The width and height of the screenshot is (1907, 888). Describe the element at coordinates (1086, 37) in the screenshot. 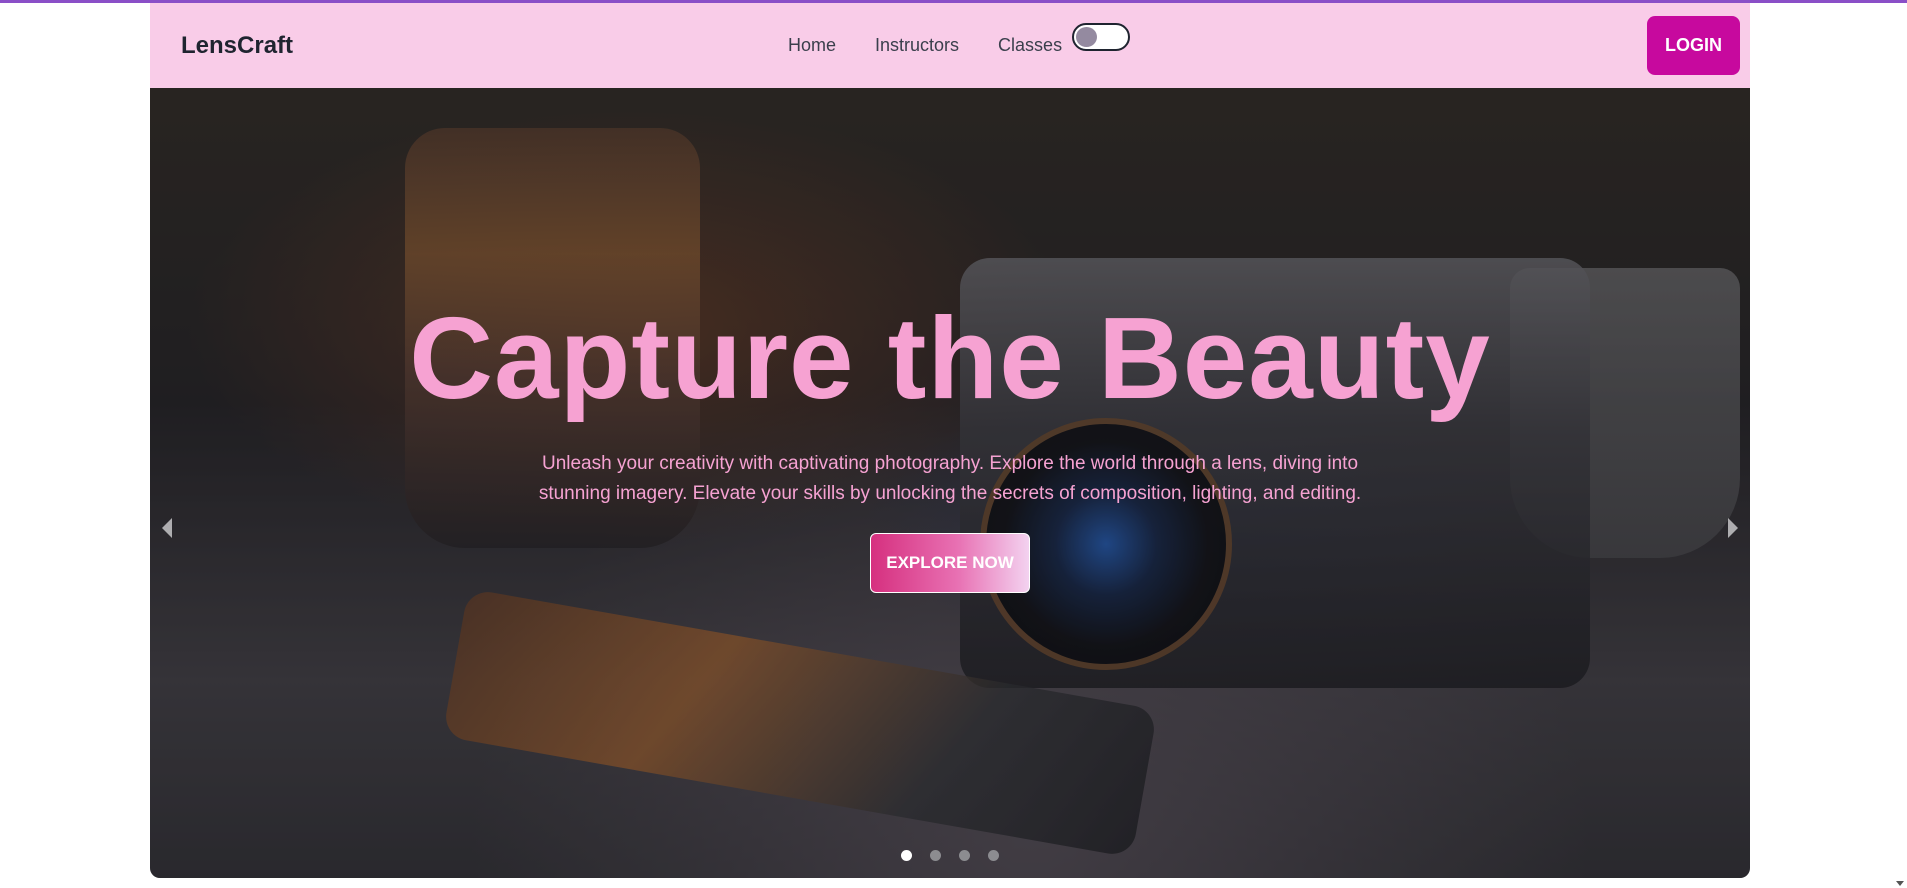

I see `toggle-knob` at that location.